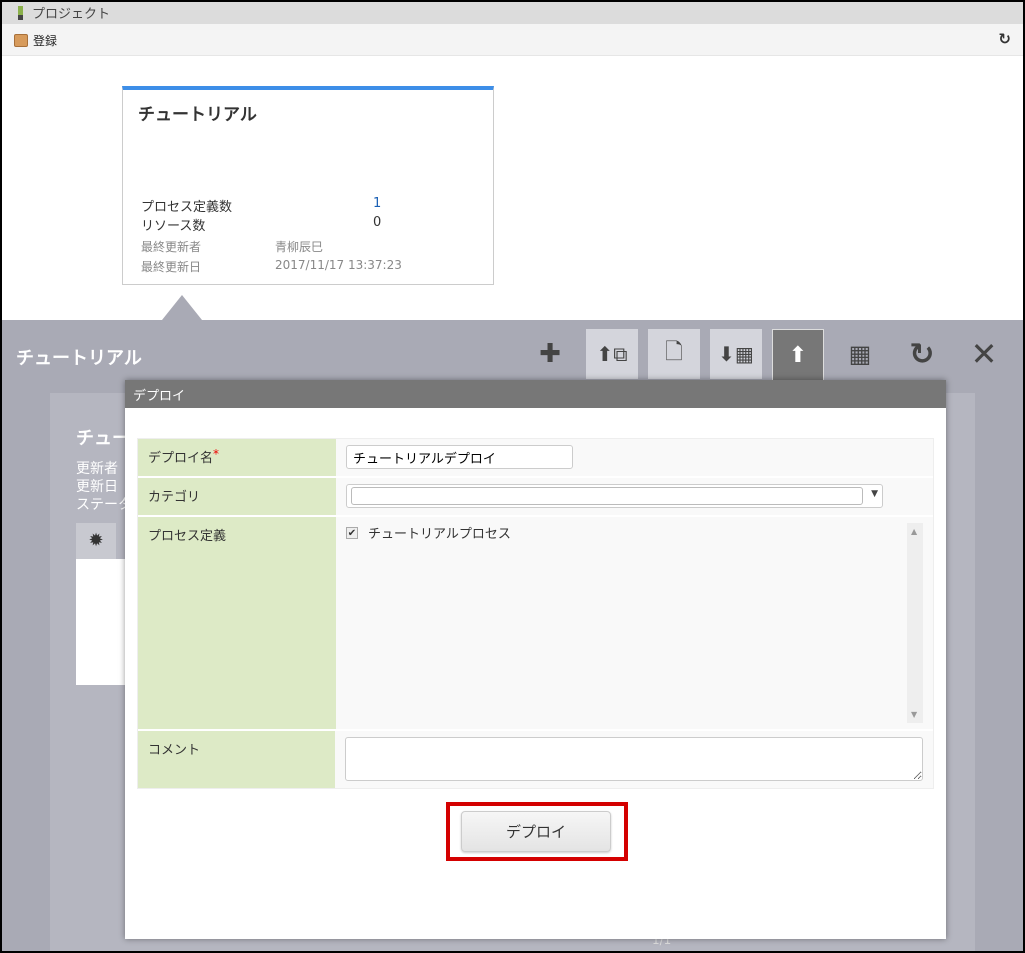  What do you see at coordinates (197, 115) in the screenshot?
I see `project-title: チュートリアル` at bounding box center [197, 115].